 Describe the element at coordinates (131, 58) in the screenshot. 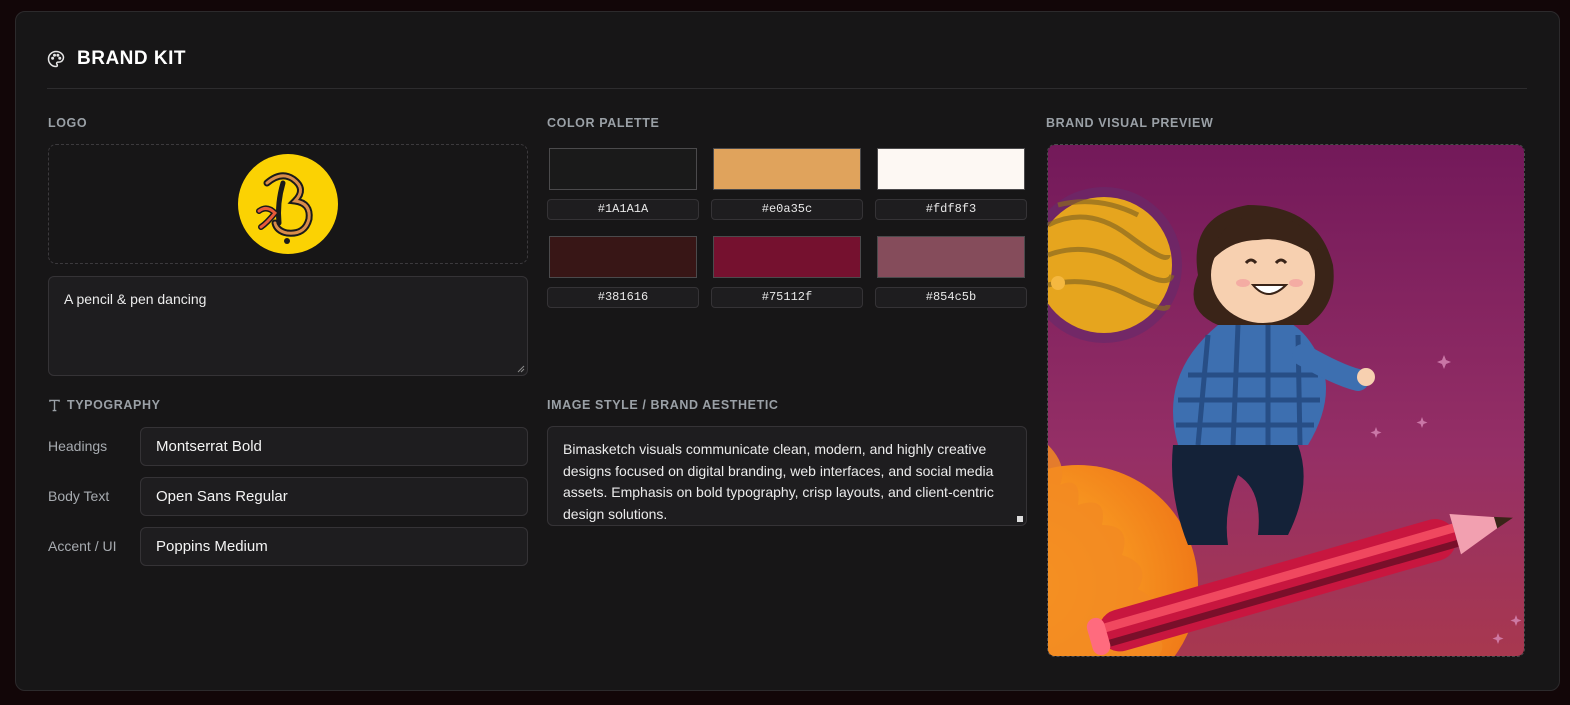

I see `page-title: BRAND KIT` at that location.